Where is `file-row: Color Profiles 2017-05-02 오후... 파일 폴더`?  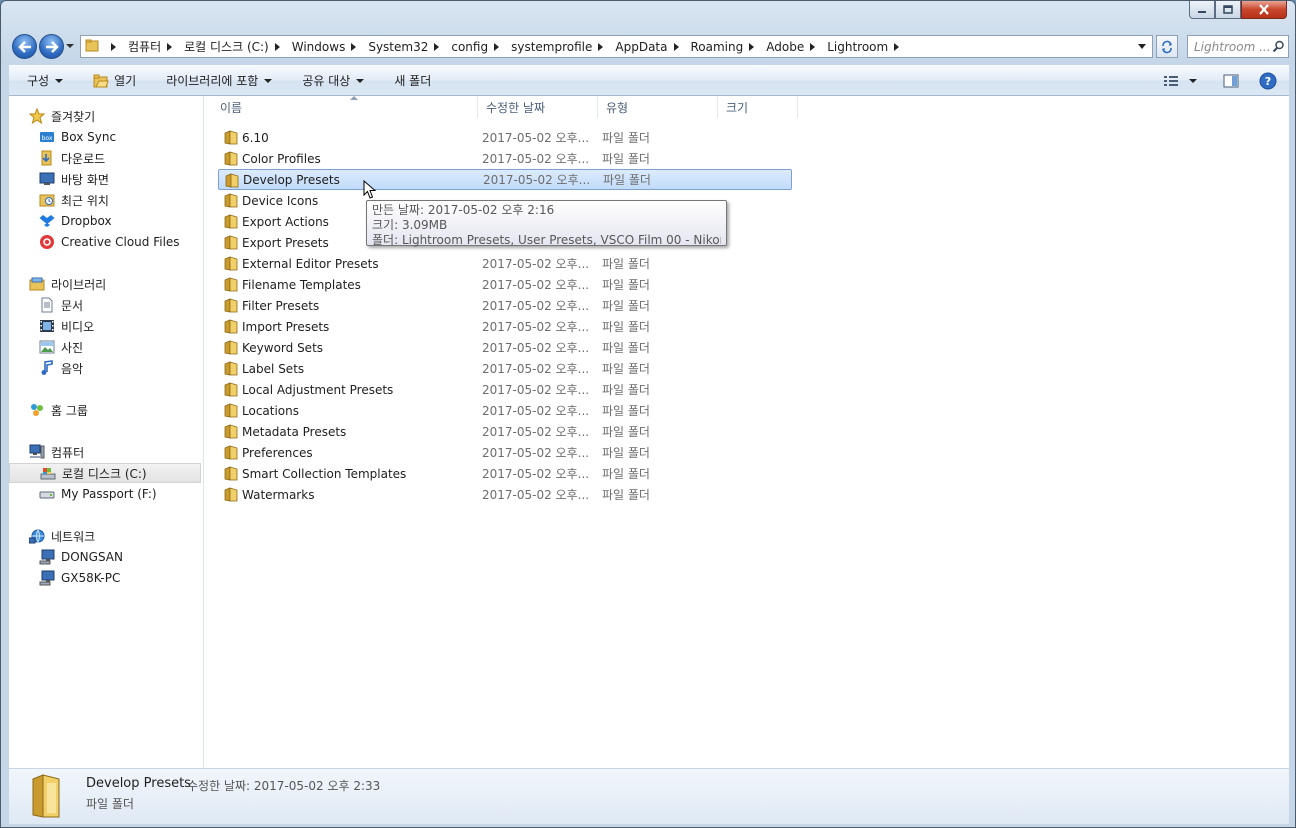 file-row: Color Profiles 2017-05-02 오후... 파일 폴더 is located at coordinates (505, 158).